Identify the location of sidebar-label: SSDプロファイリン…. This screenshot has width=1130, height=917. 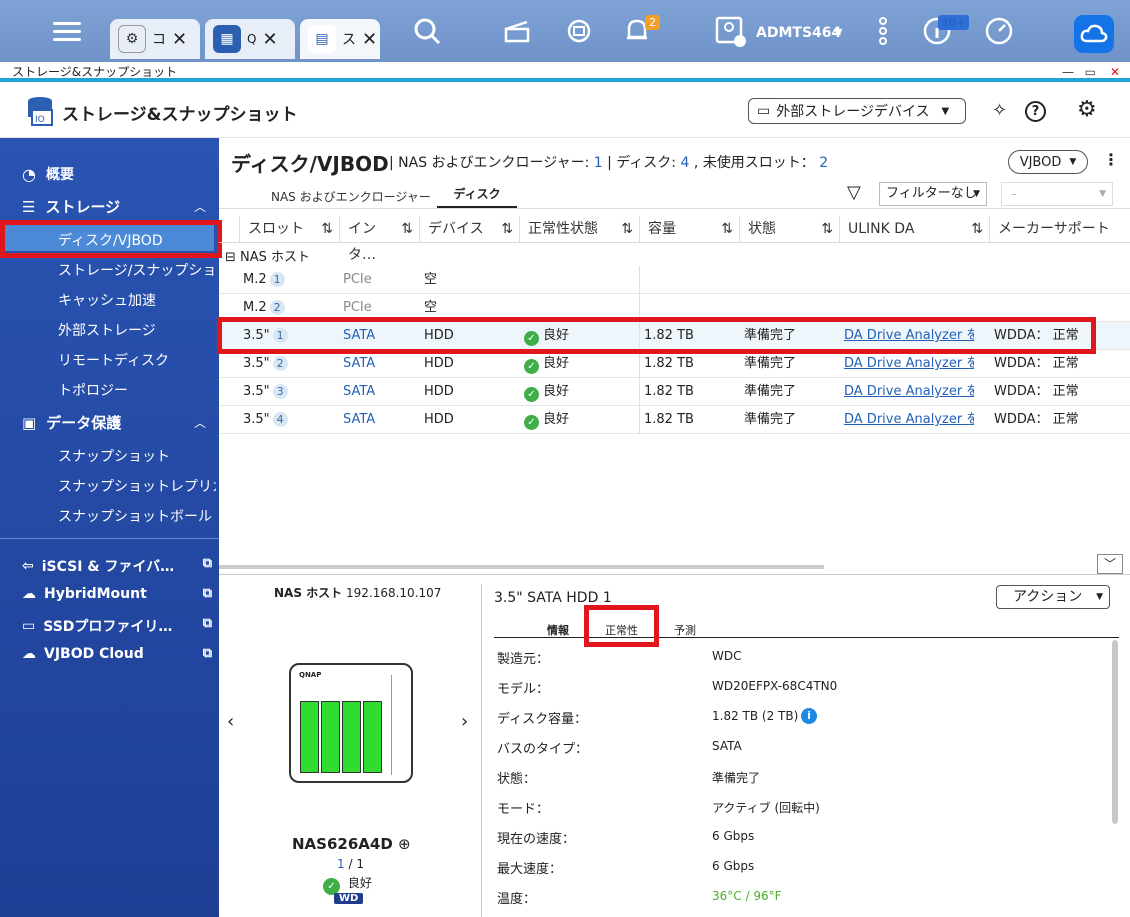
(113, 627).